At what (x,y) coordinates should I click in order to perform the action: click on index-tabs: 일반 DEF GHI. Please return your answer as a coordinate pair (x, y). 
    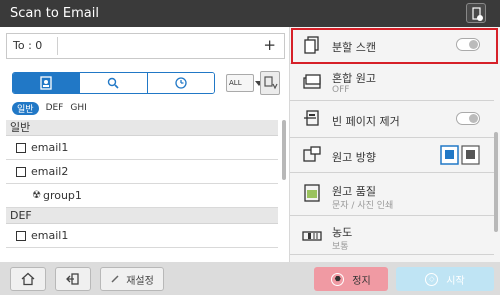
    Looking at the image, I should click on (53, 108).